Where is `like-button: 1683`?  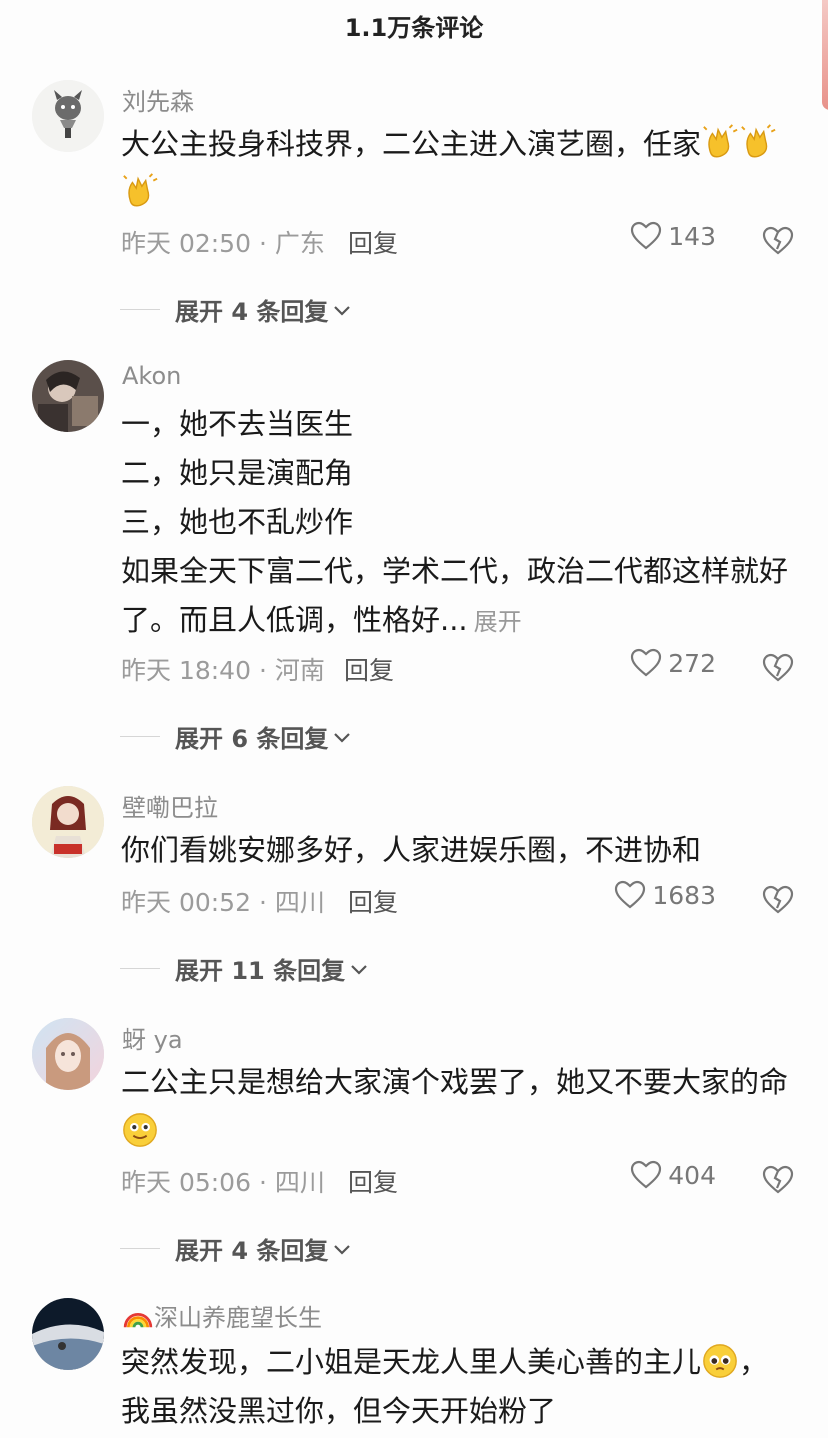
like-button: 1683 is located at coordinates (665, 895).